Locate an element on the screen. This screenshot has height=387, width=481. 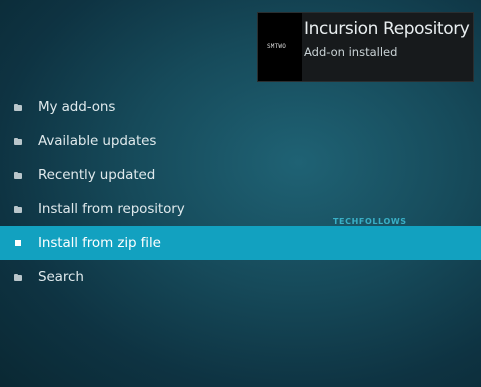
notification-title: Incursion Repository is located at coordinates (387, 29).